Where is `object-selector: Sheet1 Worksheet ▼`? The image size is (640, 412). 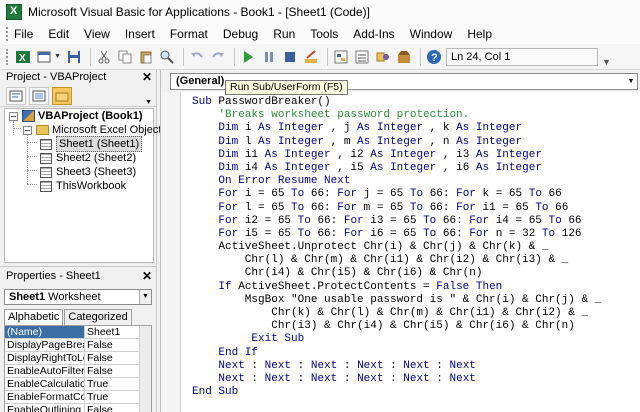
object-selector: Sheet1 Worksheet ▼ is located at coordinates (78, 297).